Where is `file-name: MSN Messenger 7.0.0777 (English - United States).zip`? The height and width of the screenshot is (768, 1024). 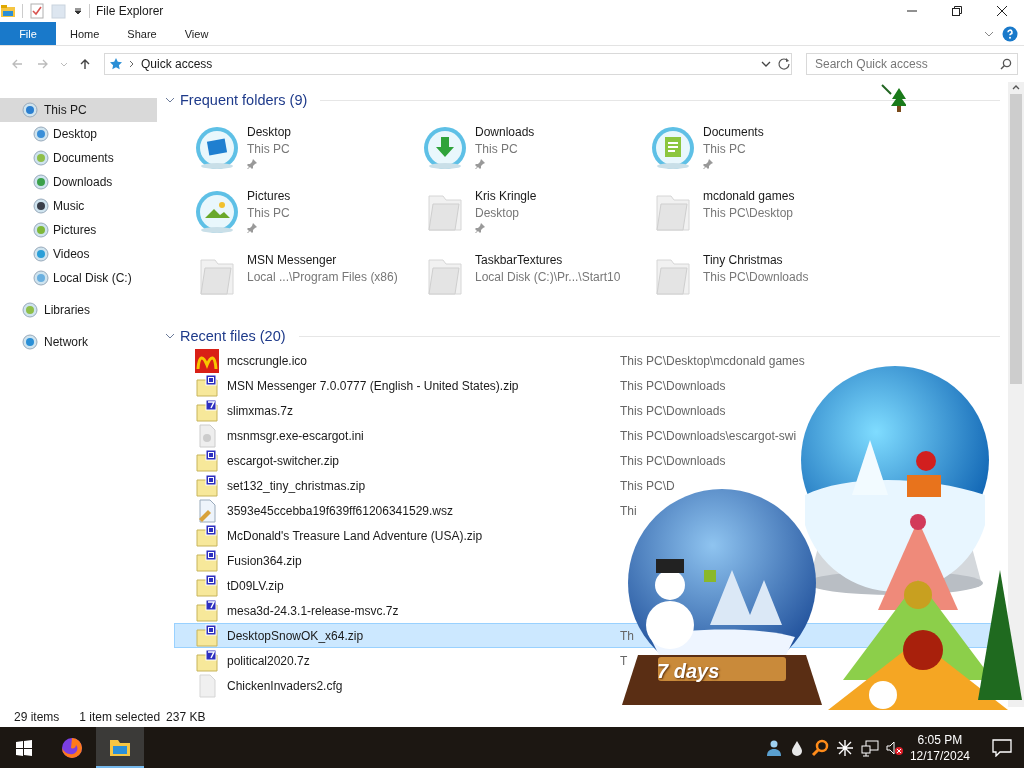
file-name: MSN Messenger 7.0.0777 (English - United States).zip is located at coordinates (373, 385).